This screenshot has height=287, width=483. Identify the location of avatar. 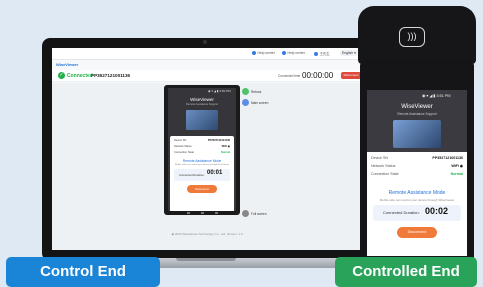
(316, 53).